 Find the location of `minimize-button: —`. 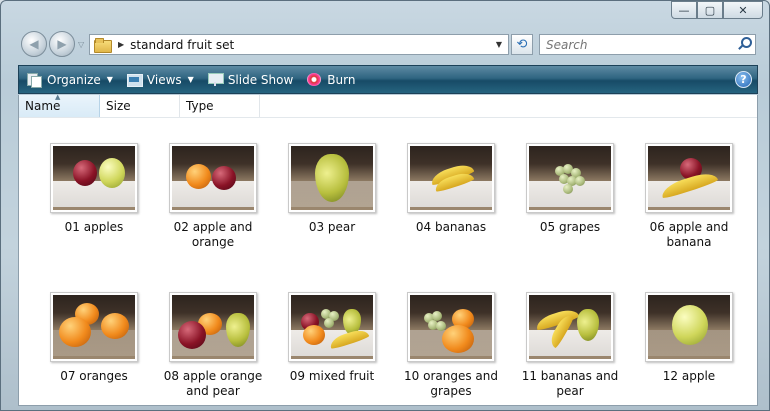

minimize-button: — is located at coordinates (684, 10).